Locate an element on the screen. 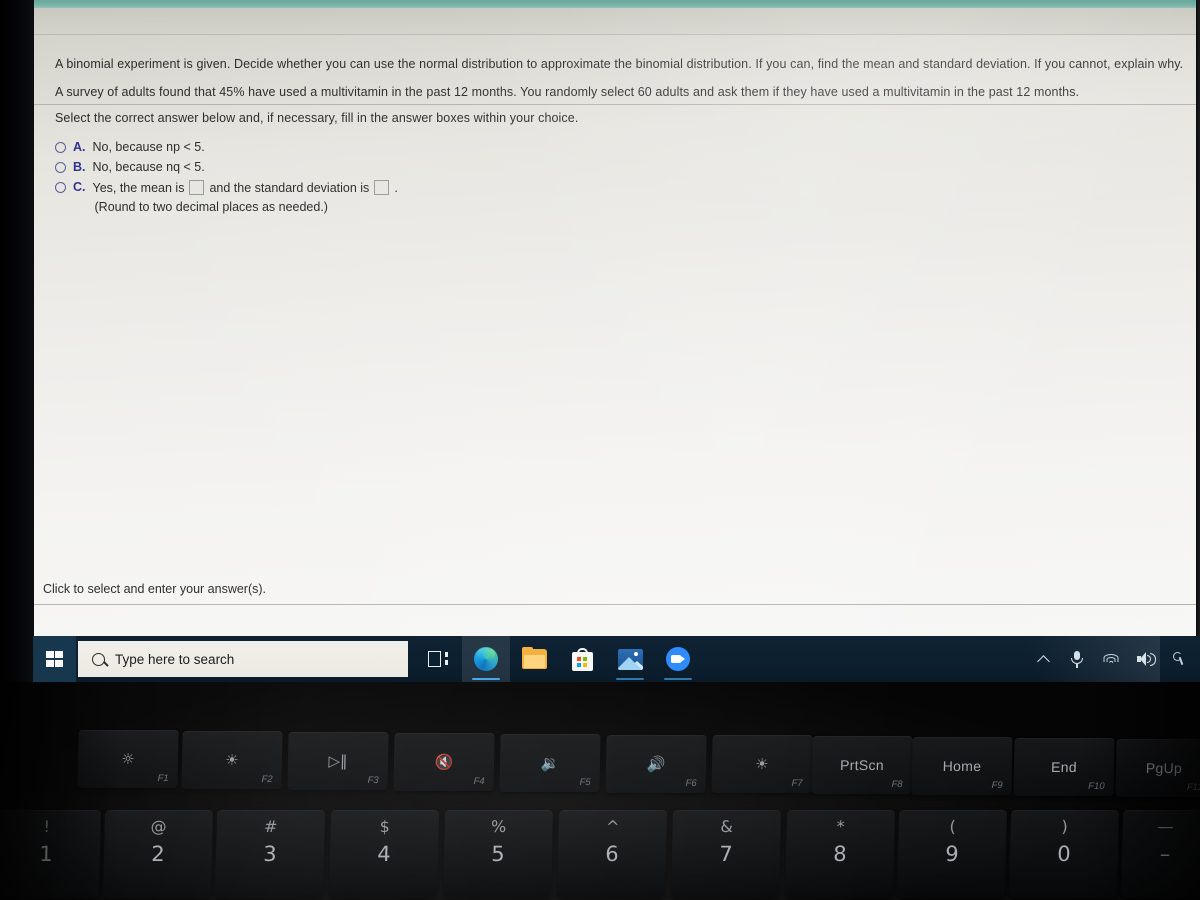 Image resolution: width=1200 pixels, height=900 pixels. key-brightness-down: ☼ F1 is located at coordinates (128, 759).